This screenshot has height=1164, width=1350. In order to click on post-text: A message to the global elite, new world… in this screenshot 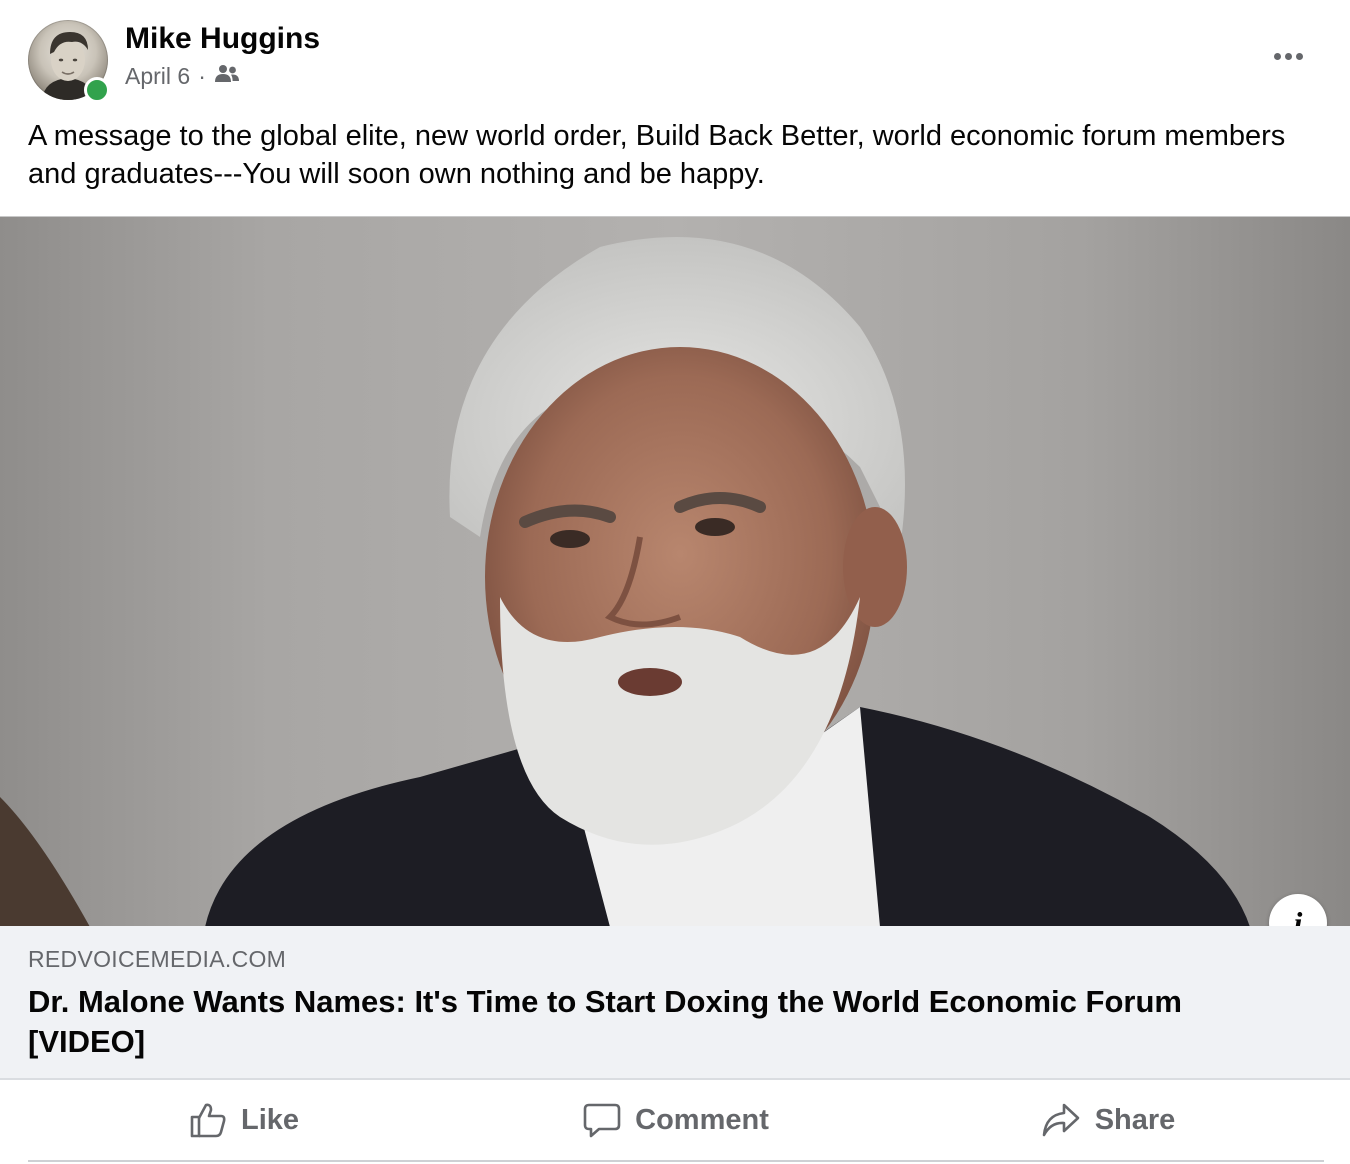, I will do `click(657, 155)`.